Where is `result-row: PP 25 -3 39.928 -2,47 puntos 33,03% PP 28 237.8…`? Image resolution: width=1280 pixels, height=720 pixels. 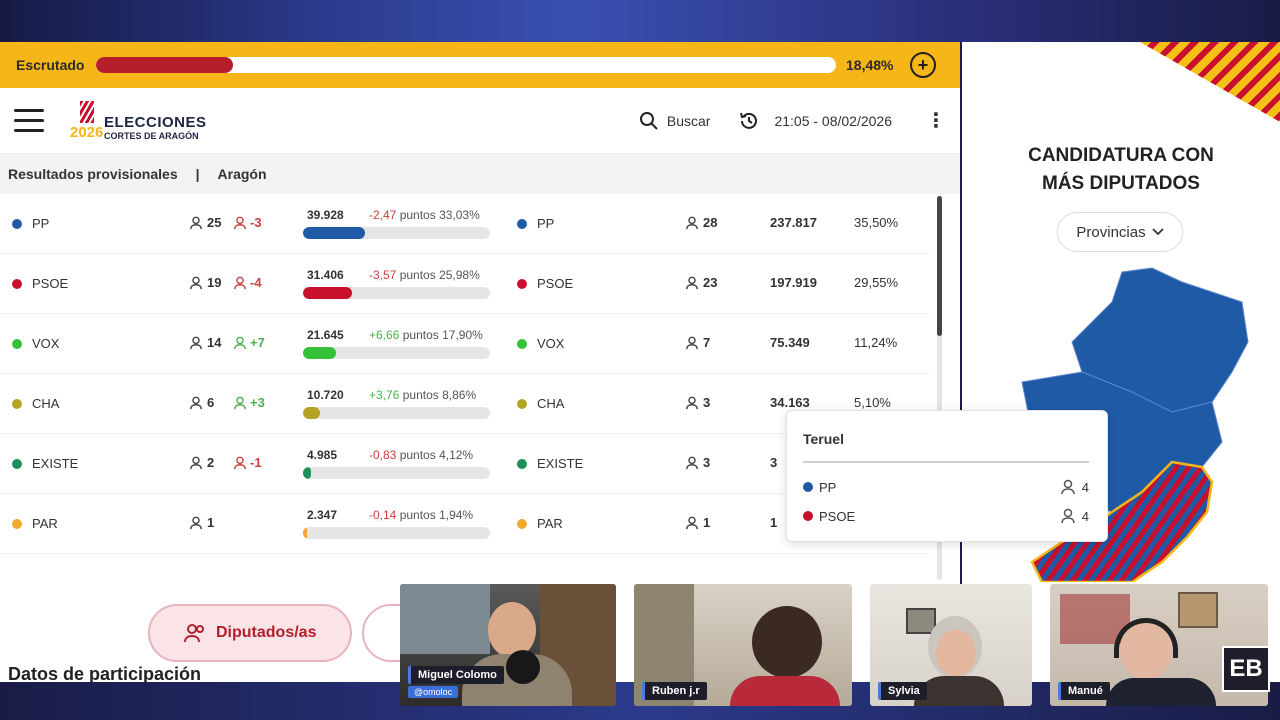
result-row: PP 25 -3 39.928 -2,47 puntos 33,03% PP 28 237.8… is located at coordinates (465, 224).